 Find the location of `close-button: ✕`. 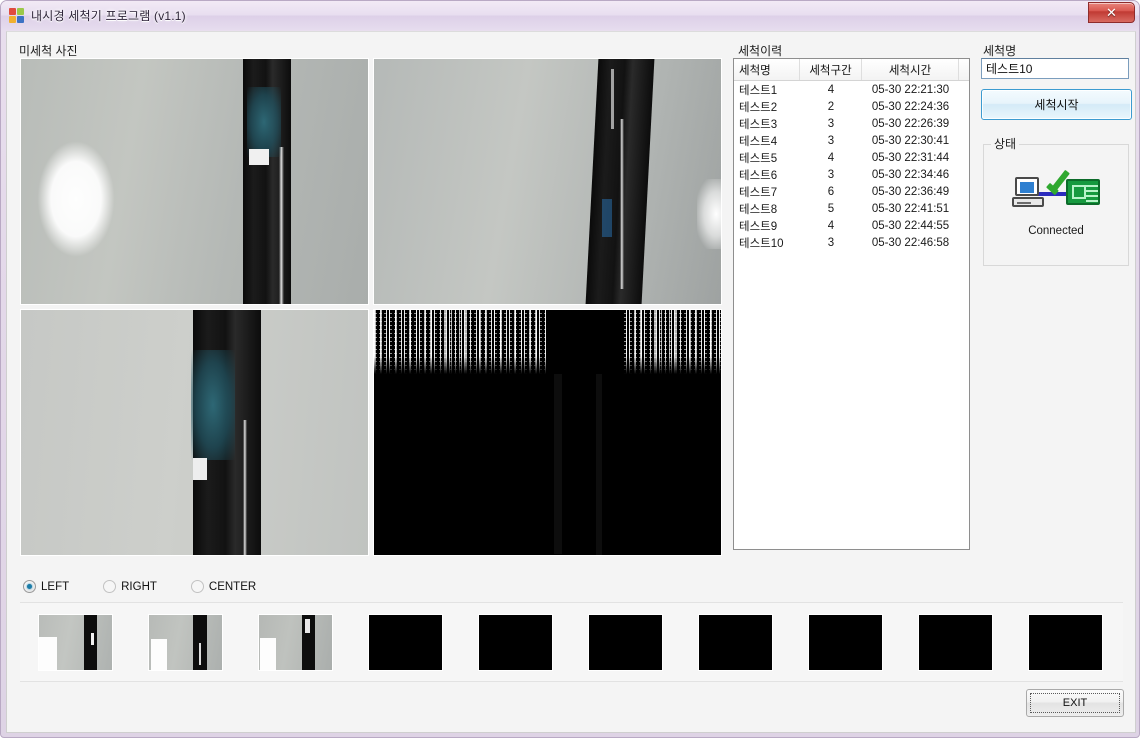

close-button: ✕ is located at coordinates (1111, 12).